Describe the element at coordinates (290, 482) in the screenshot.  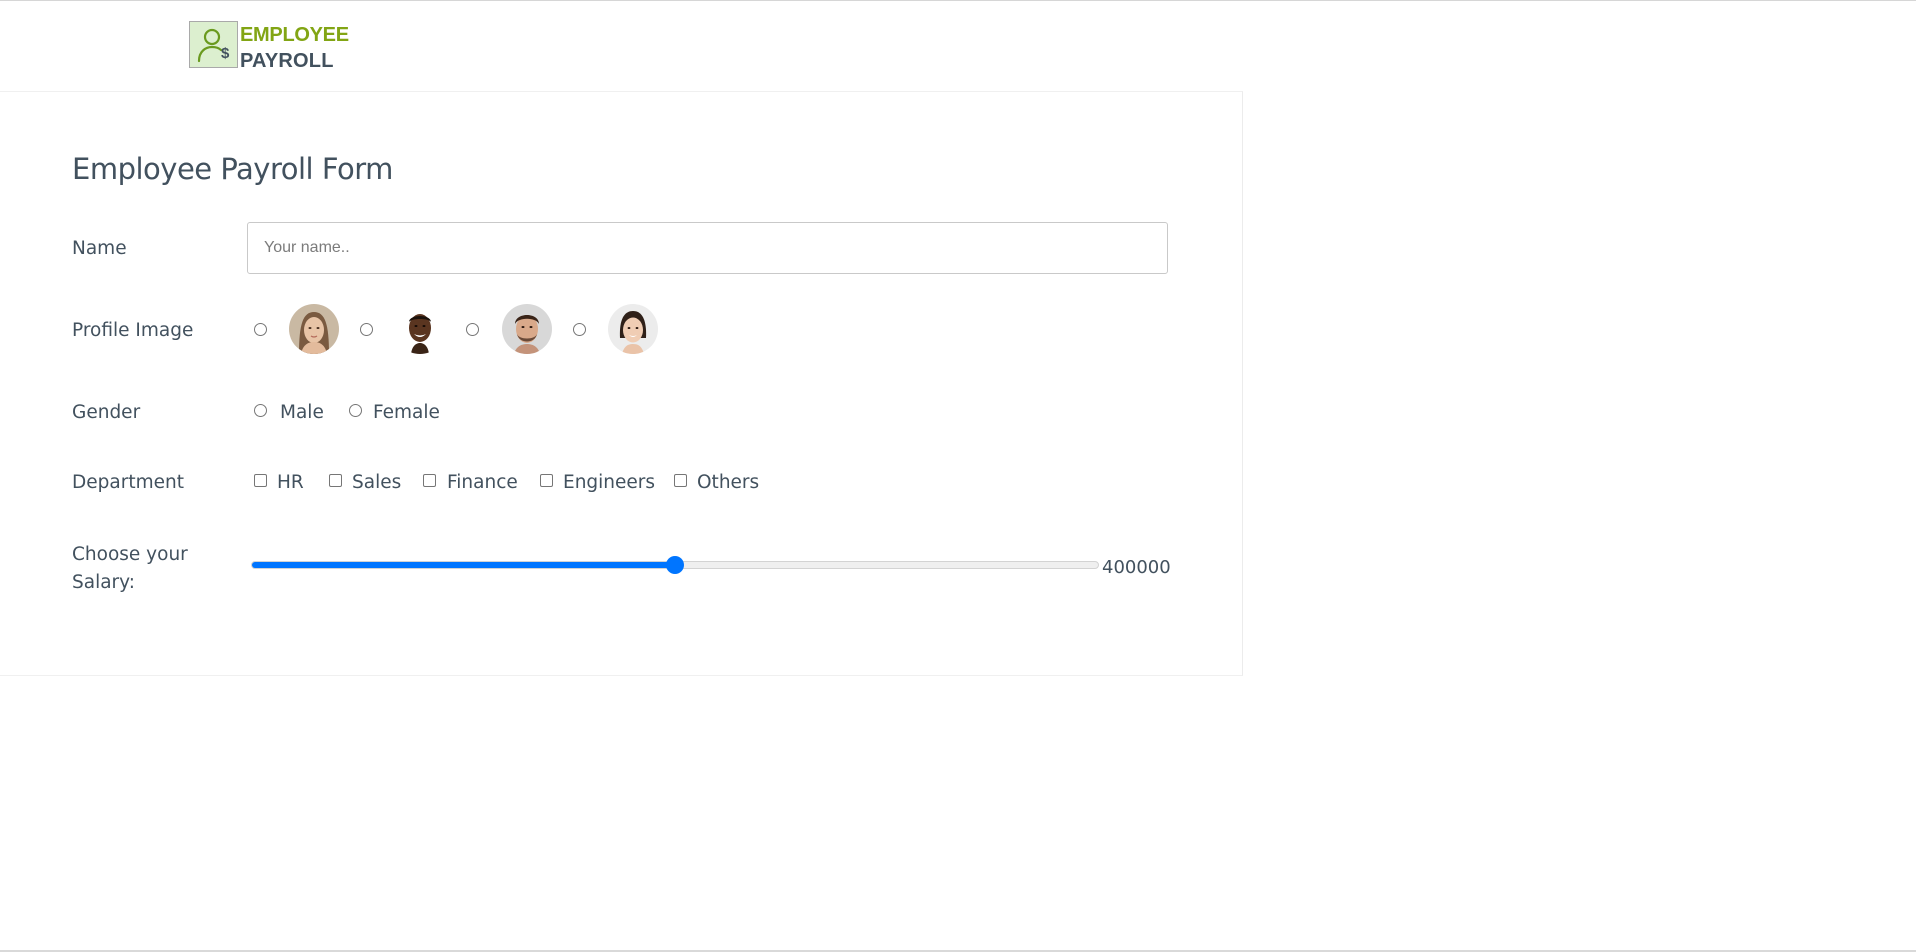
I see `department-option-hr-label: HR` at that location.